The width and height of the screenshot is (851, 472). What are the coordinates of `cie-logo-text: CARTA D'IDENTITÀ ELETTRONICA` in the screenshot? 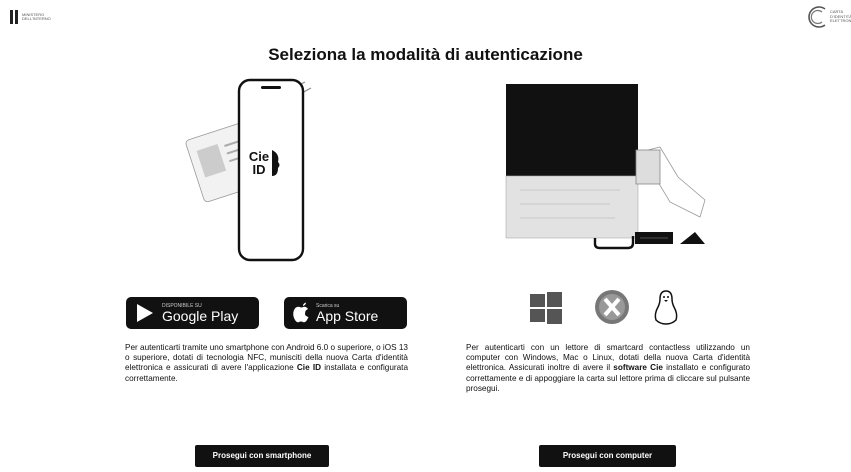 It's located at (840, 16).